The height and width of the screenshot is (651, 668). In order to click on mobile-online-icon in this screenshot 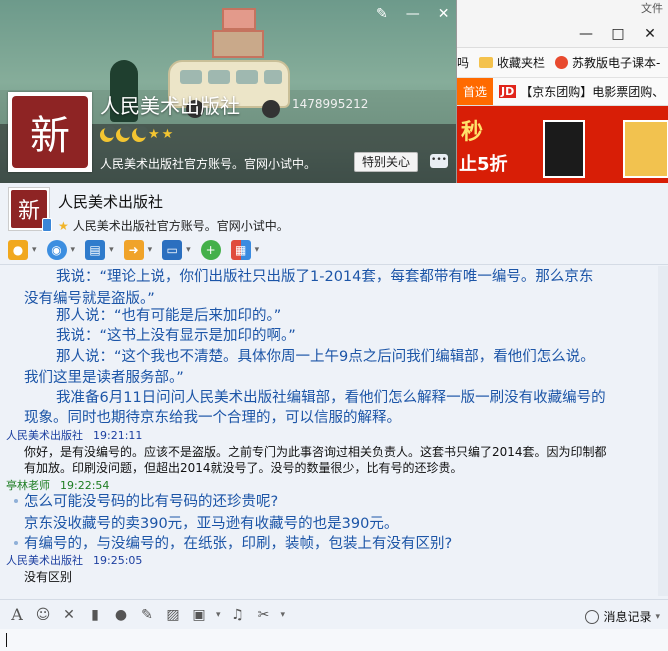, I will do `click(47, 225)`.